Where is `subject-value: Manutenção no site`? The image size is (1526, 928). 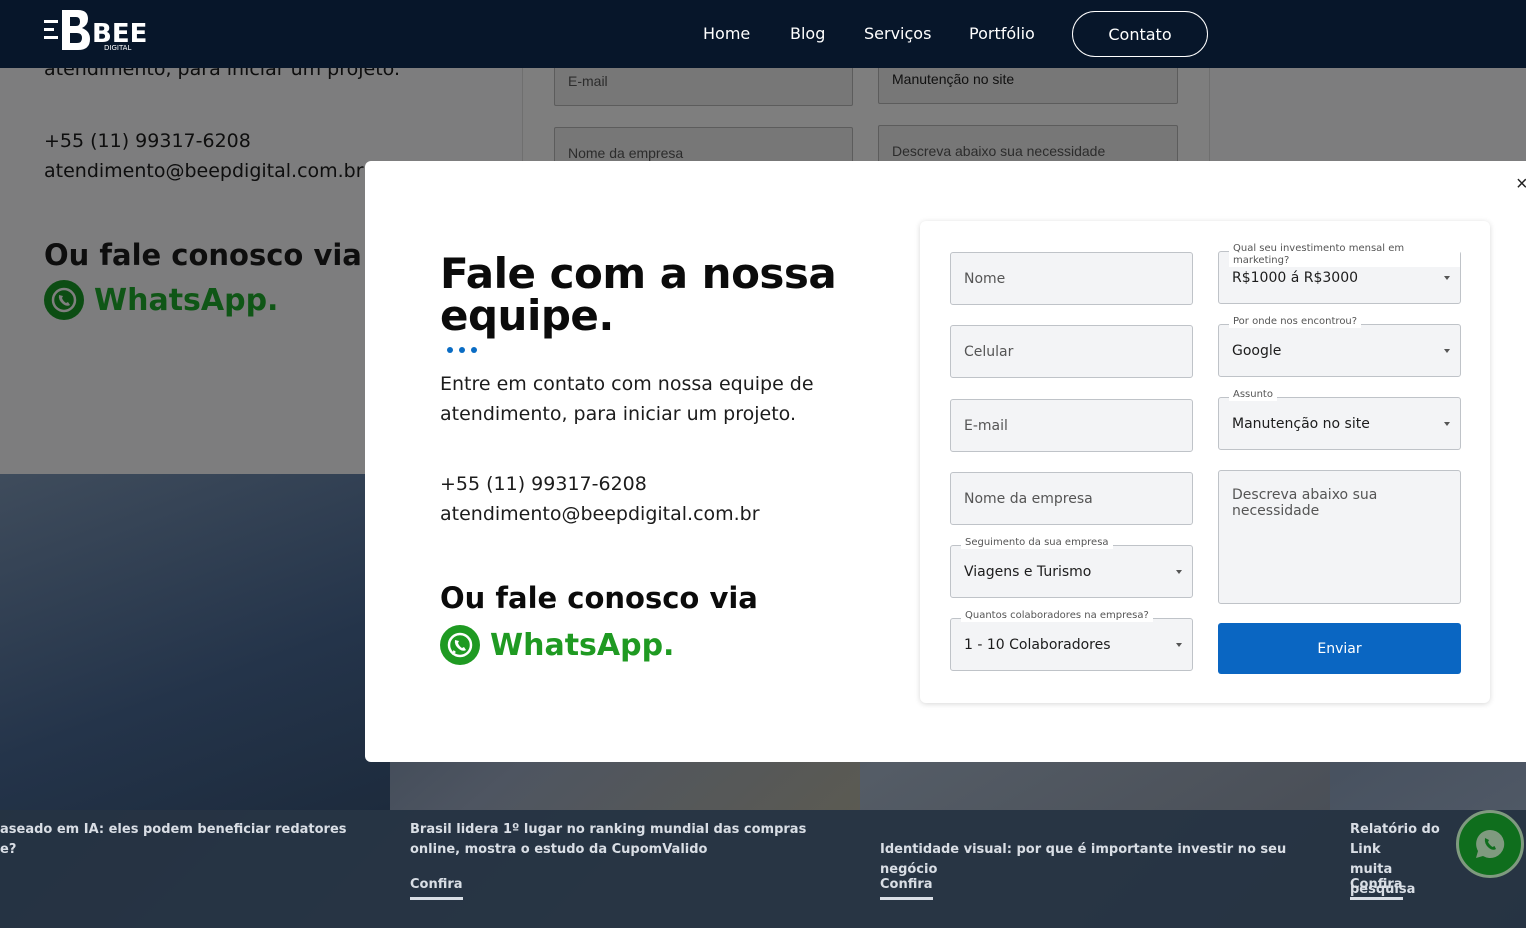 subject-value: Manutenção no site is located at coordinates (1301, 423).